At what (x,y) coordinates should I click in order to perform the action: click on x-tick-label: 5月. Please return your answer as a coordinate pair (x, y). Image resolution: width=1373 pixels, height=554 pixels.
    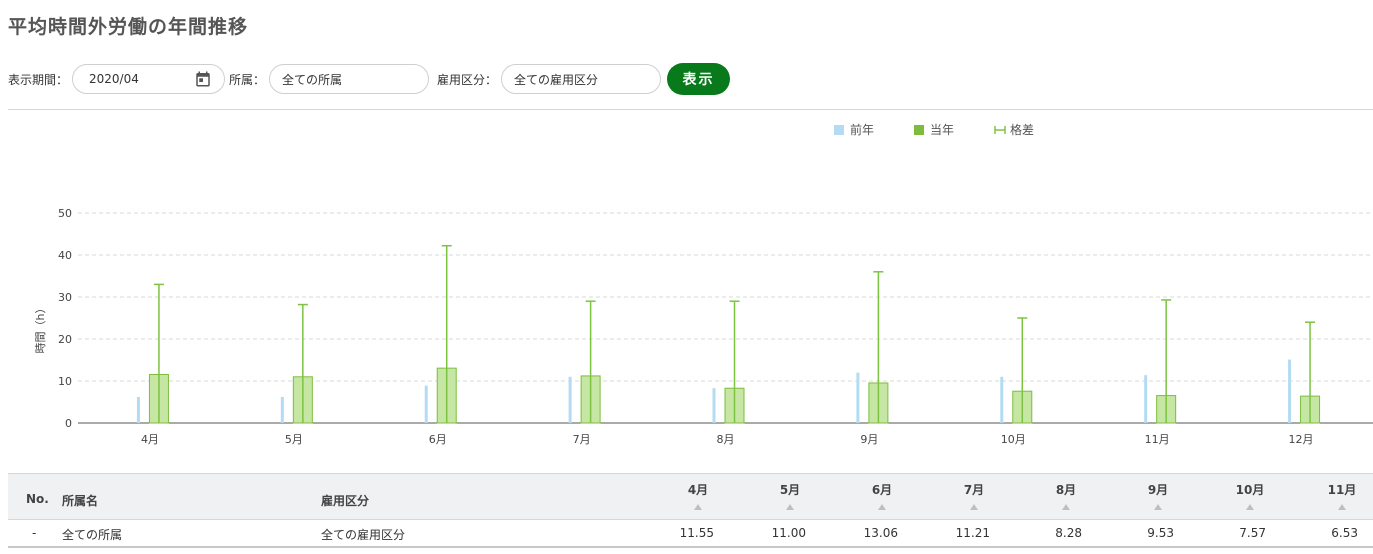
    Looking at the image, I should click on (294, 439).